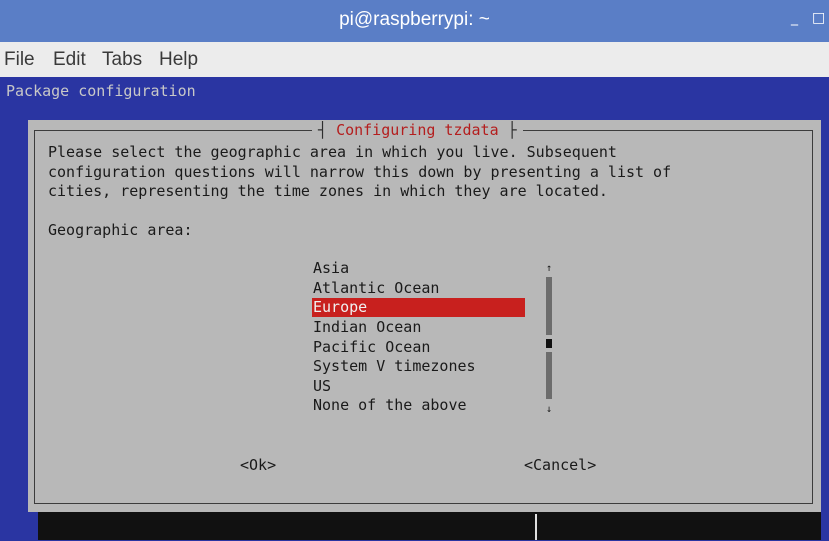  What do you see at coordinates (69, 60) in the screenshot?
I see `menu-edit: Edit` at bounding box center [69, 60].